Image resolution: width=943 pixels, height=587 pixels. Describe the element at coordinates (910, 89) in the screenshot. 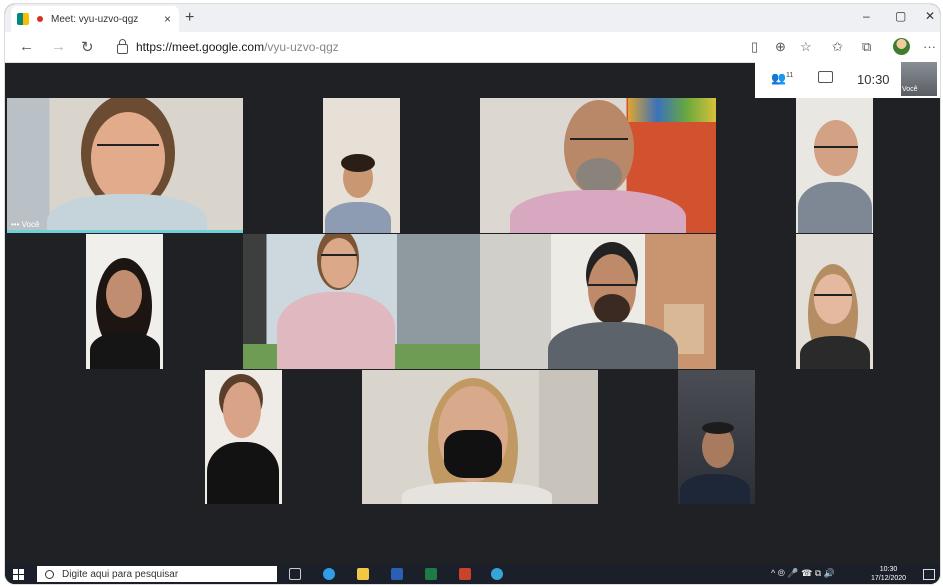

I see `self-view-label: Você` at that location.